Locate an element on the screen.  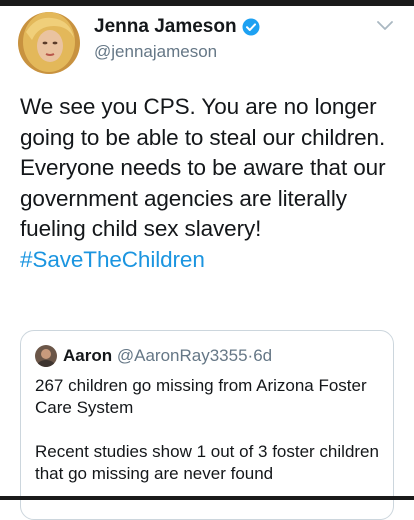
quoted-handle: @AaronRay3355 is located at coordinates (182, 355).